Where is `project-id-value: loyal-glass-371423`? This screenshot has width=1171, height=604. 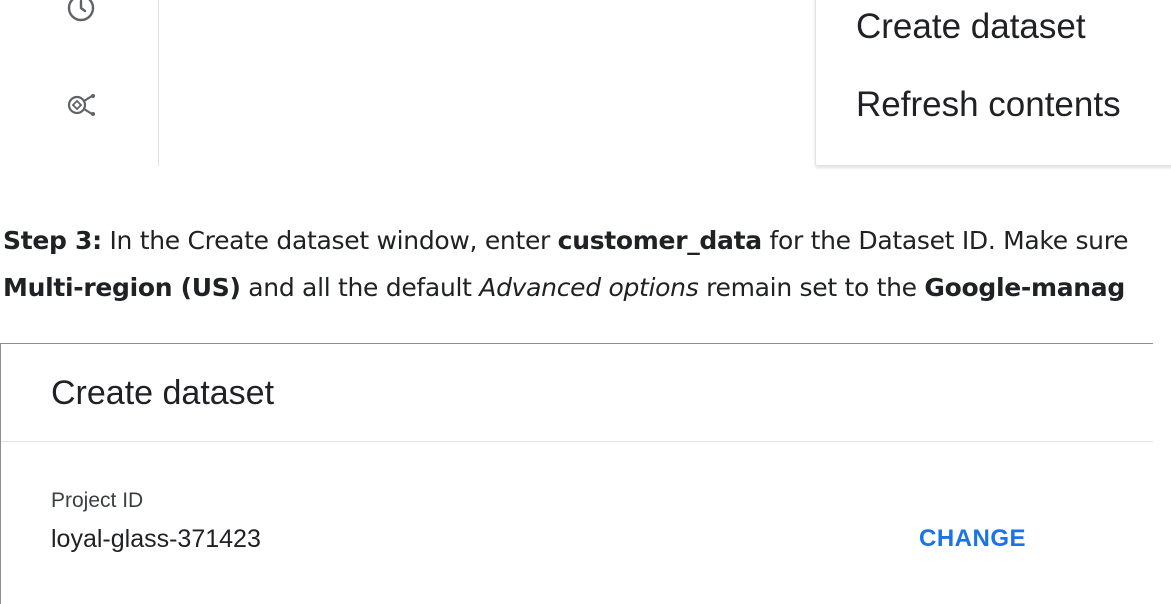
project-id-value: loyal-glass-371423 is located at coordinates (156, 539).